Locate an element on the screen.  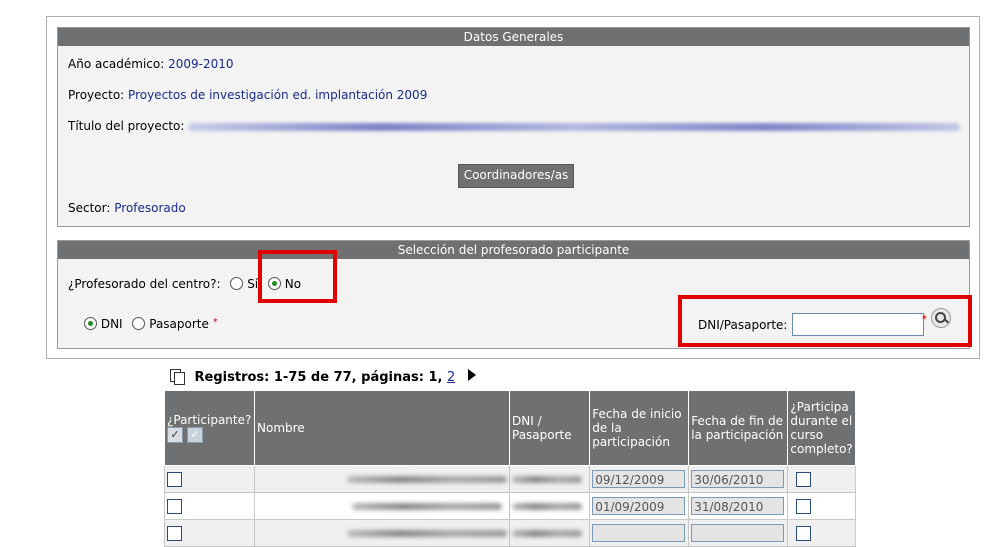
document-type-row: DNI Pasaporte * is located at coordinates (151, 324).